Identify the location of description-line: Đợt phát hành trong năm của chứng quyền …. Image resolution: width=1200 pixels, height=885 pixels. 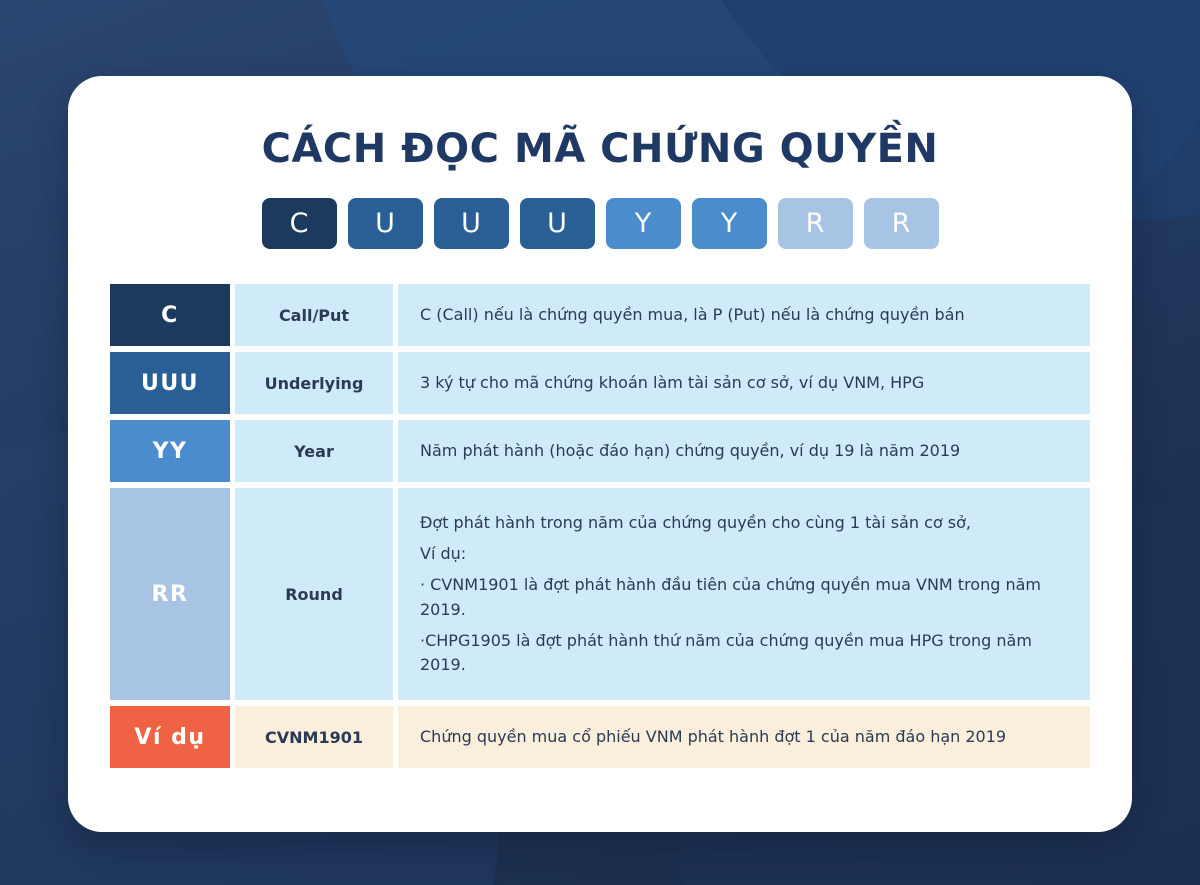
(695, 522).